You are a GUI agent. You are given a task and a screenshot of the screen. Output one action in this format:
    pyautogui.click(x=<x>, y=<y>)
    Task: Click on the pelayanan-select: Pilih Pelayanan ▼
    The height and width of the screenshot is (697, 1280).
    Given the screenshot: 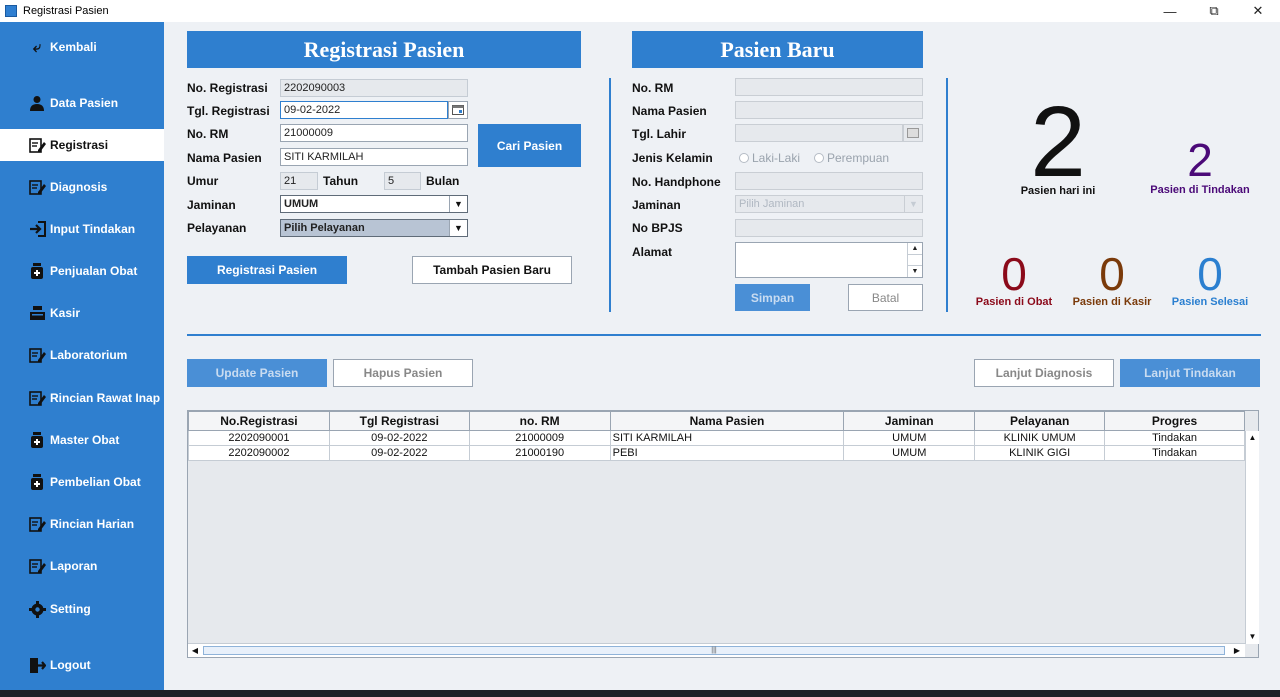 What is the action you would take?
    pyautogui.click(x=374, y=228)
    